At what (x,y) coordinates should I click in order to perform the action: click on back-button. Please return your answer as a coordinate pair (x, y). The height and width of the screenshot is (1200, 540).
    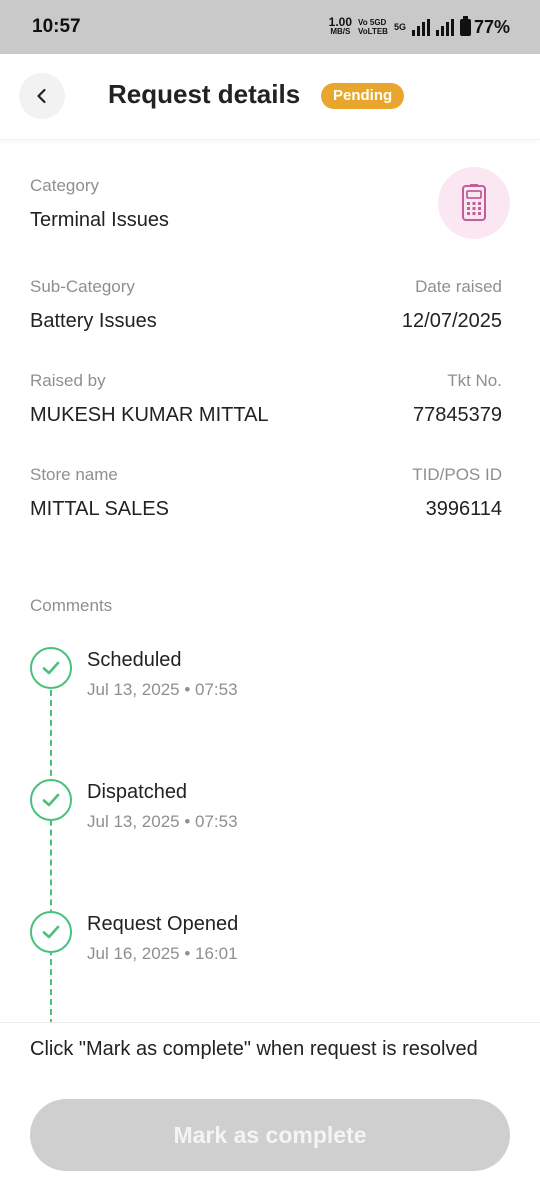
    Looking at the image, I should click on (42, 96).